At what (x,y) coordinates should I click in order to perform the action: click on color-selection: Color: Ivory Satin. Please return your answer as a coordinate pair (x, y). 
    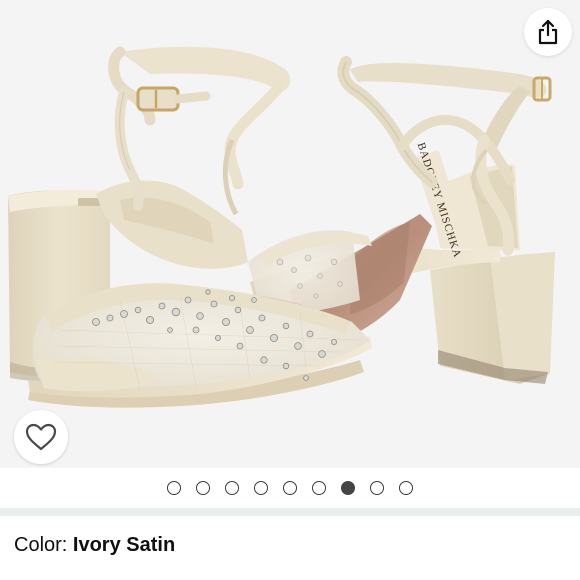
    Looking at the image, I should click on (94, 545).